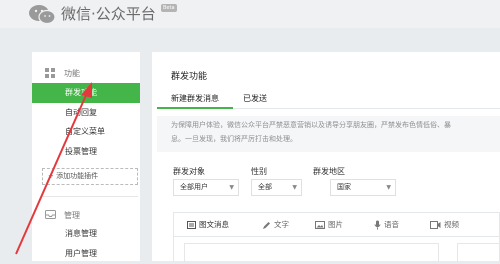 This screenshot has width=500, height=264. Describe the element at coordinates (50, 214) in the screenshot. I see `inbox-icon` at that location.